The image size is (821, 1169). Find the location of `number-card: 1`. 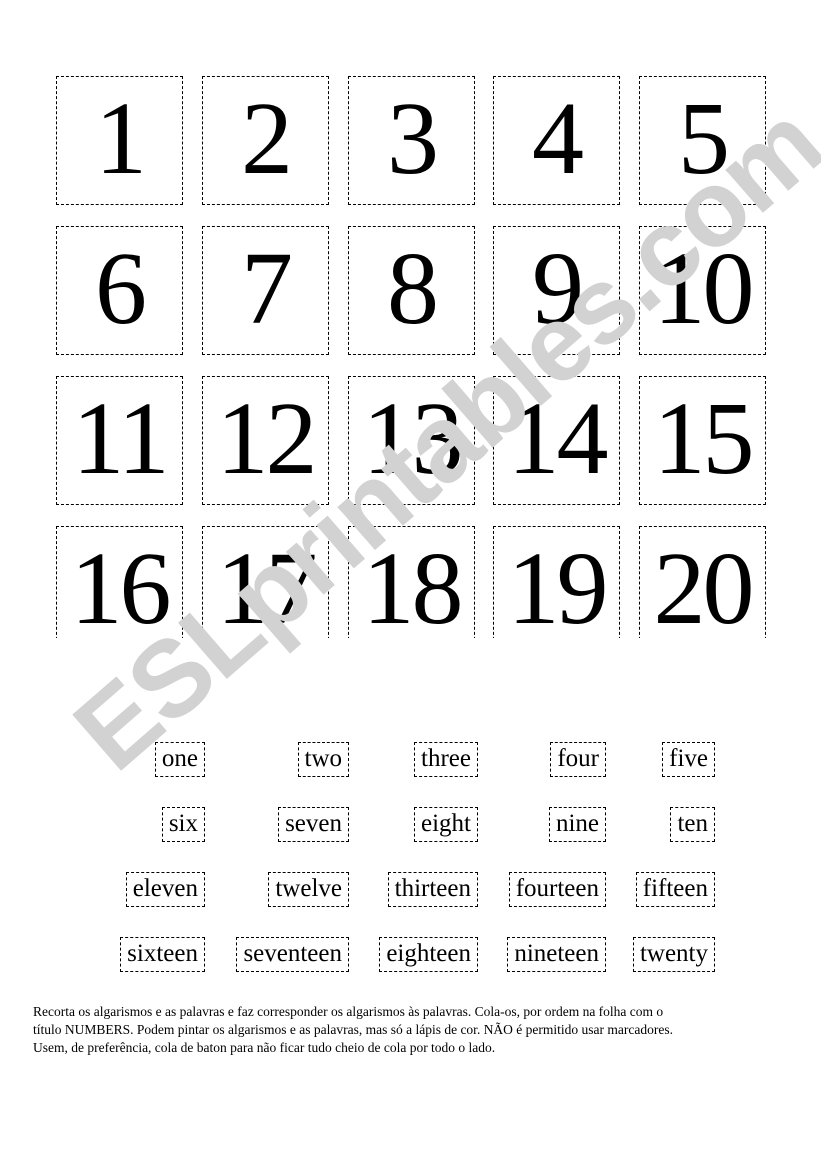

number-card: 1 is located at coordinates (119, 140).